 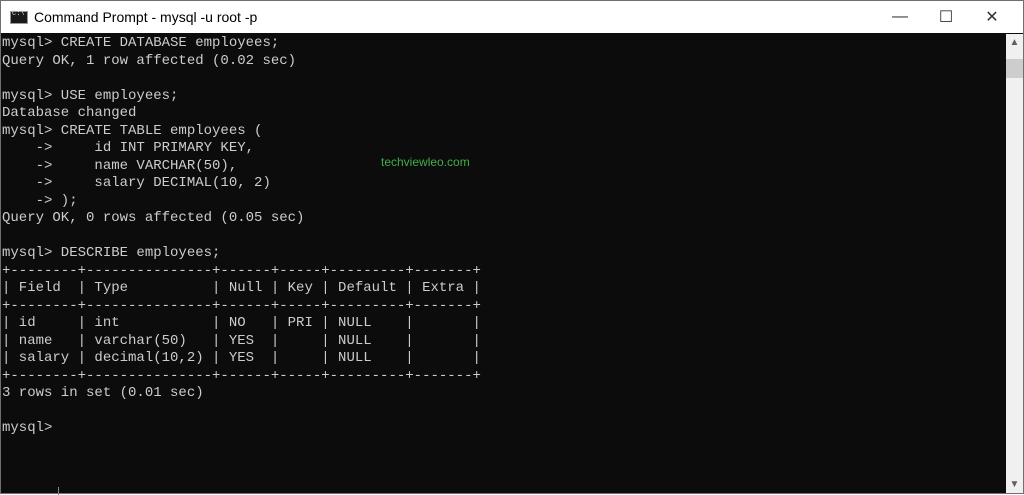 What do you see at coordinates (512, 17) in the screenshot?
I see `title-bar: Command Prompt - mysql -u root -p — ☐ ✕` at bounding box center [512, 17].